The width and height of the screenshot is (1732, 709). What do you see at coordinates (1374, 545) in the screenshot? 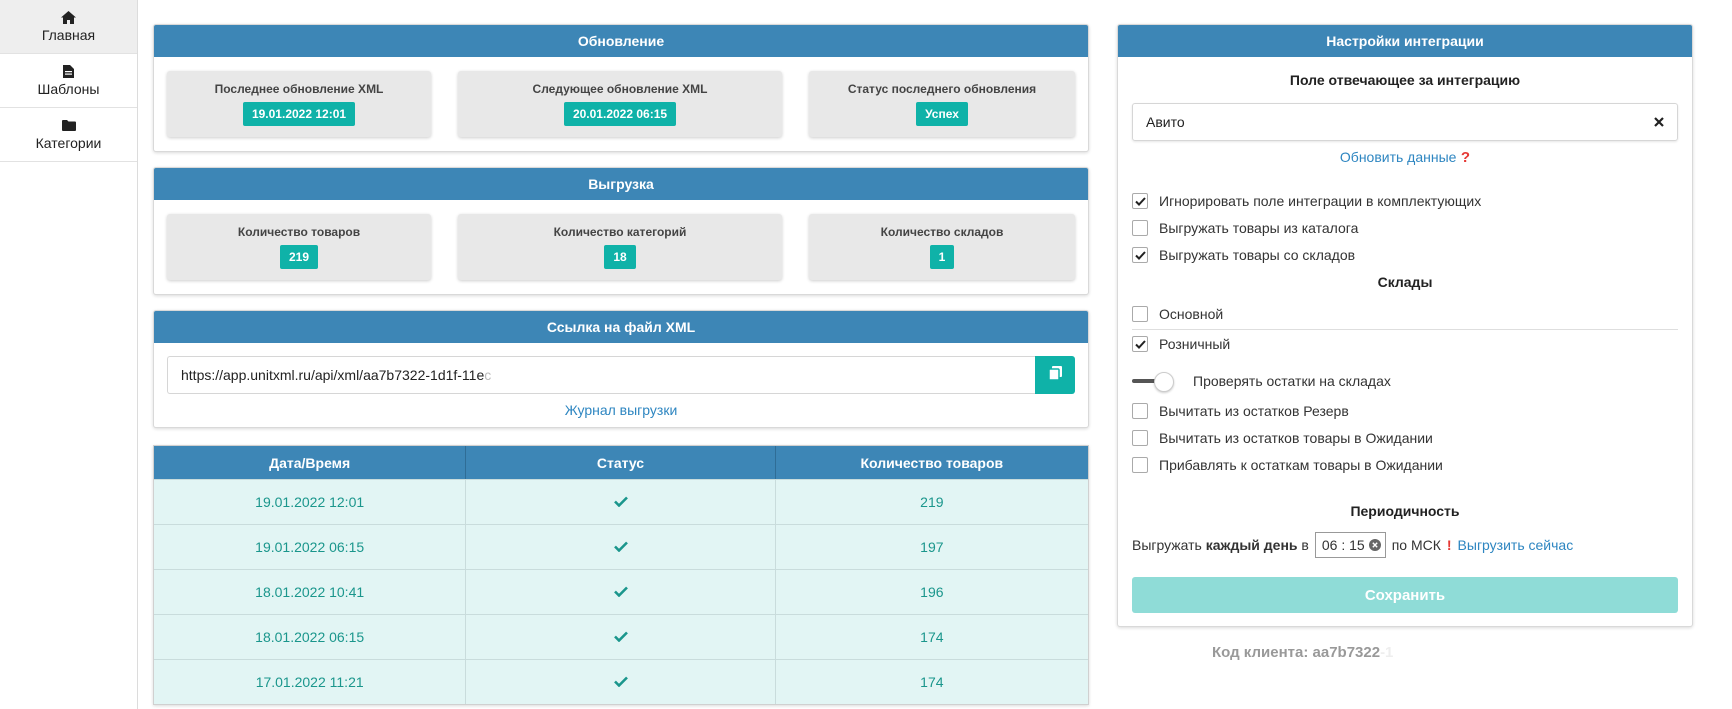
I see `clear-time-icon` at bounding box center [1374, 545].